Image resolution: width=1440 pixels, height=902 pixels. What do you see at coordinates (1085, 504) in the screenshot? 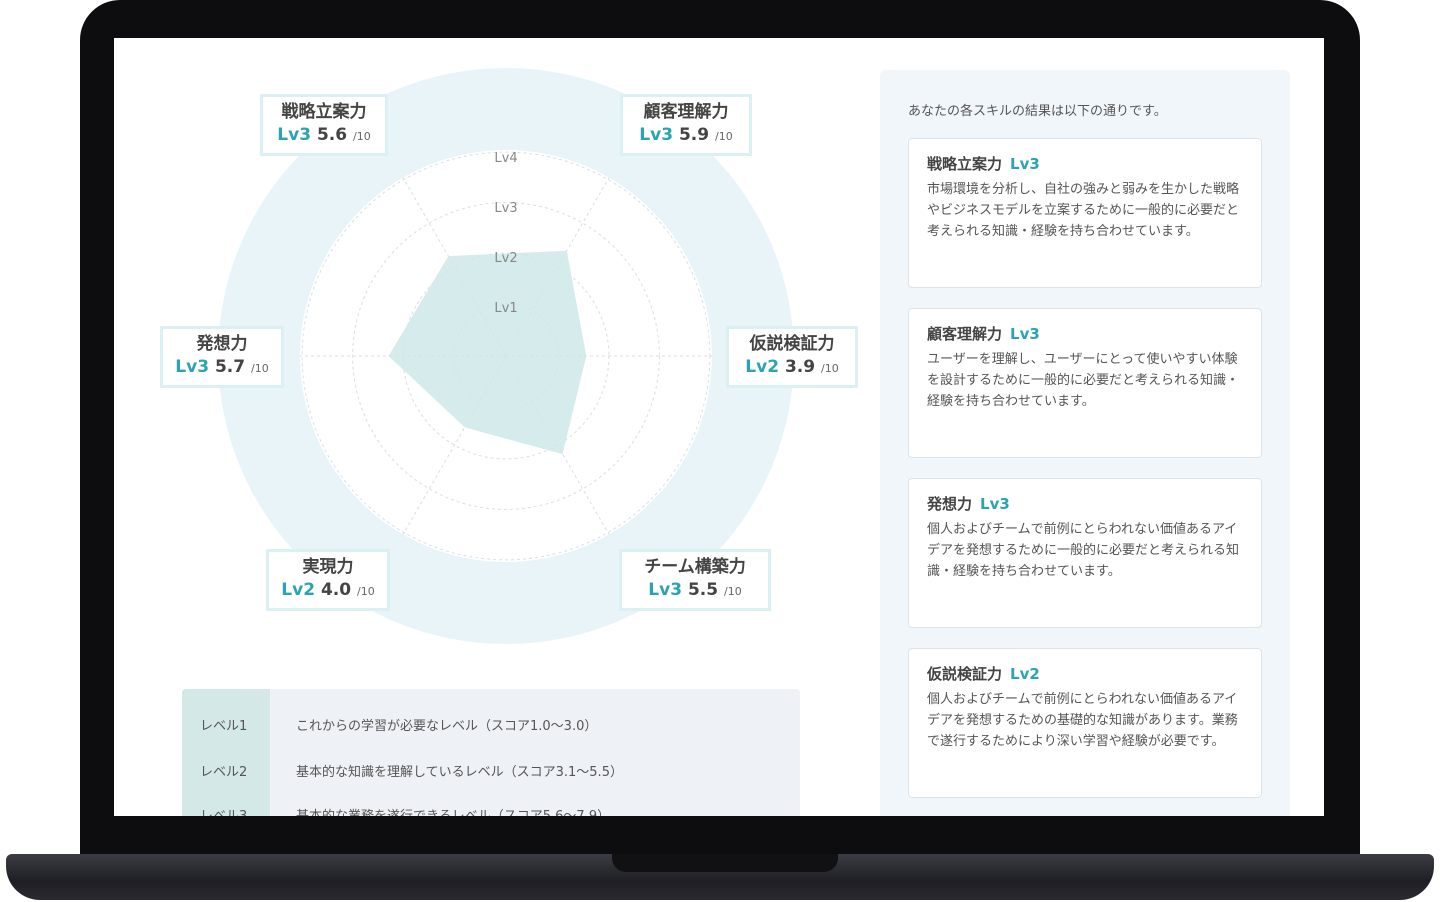
I see `card-title-row: 発想力 Lv3` at bounding box center [1085, 504].